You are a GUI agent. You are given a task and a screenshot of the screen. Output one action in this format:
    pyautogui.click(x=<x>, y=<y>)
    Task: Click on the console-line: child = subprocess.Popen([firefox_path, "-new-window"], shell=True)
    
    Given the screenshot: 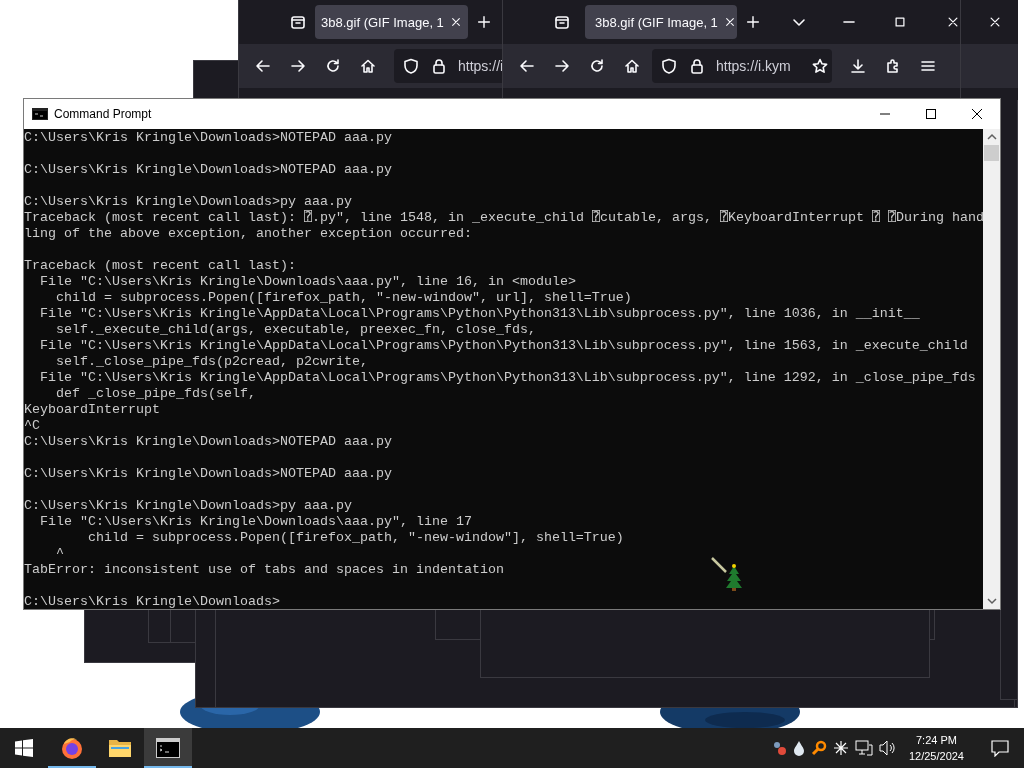 What is the action you would take?
    pyautogui.click(x=355, y=538)
    